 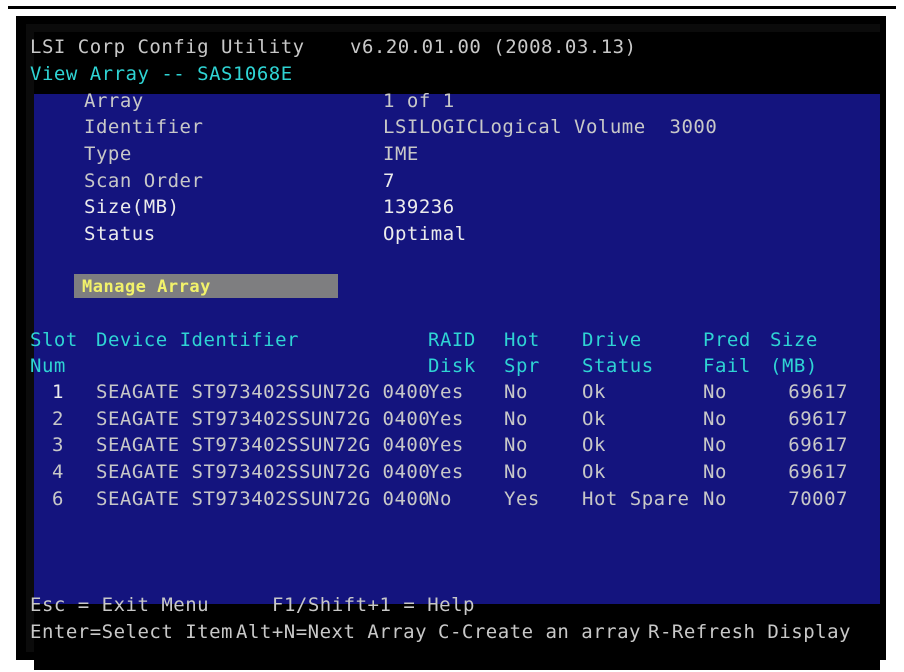 What do you see at coordinates (749, 632) in the screenshot?
I see `refresh-display-hint: R-Refresh Display` at bounding box center [749, 632].